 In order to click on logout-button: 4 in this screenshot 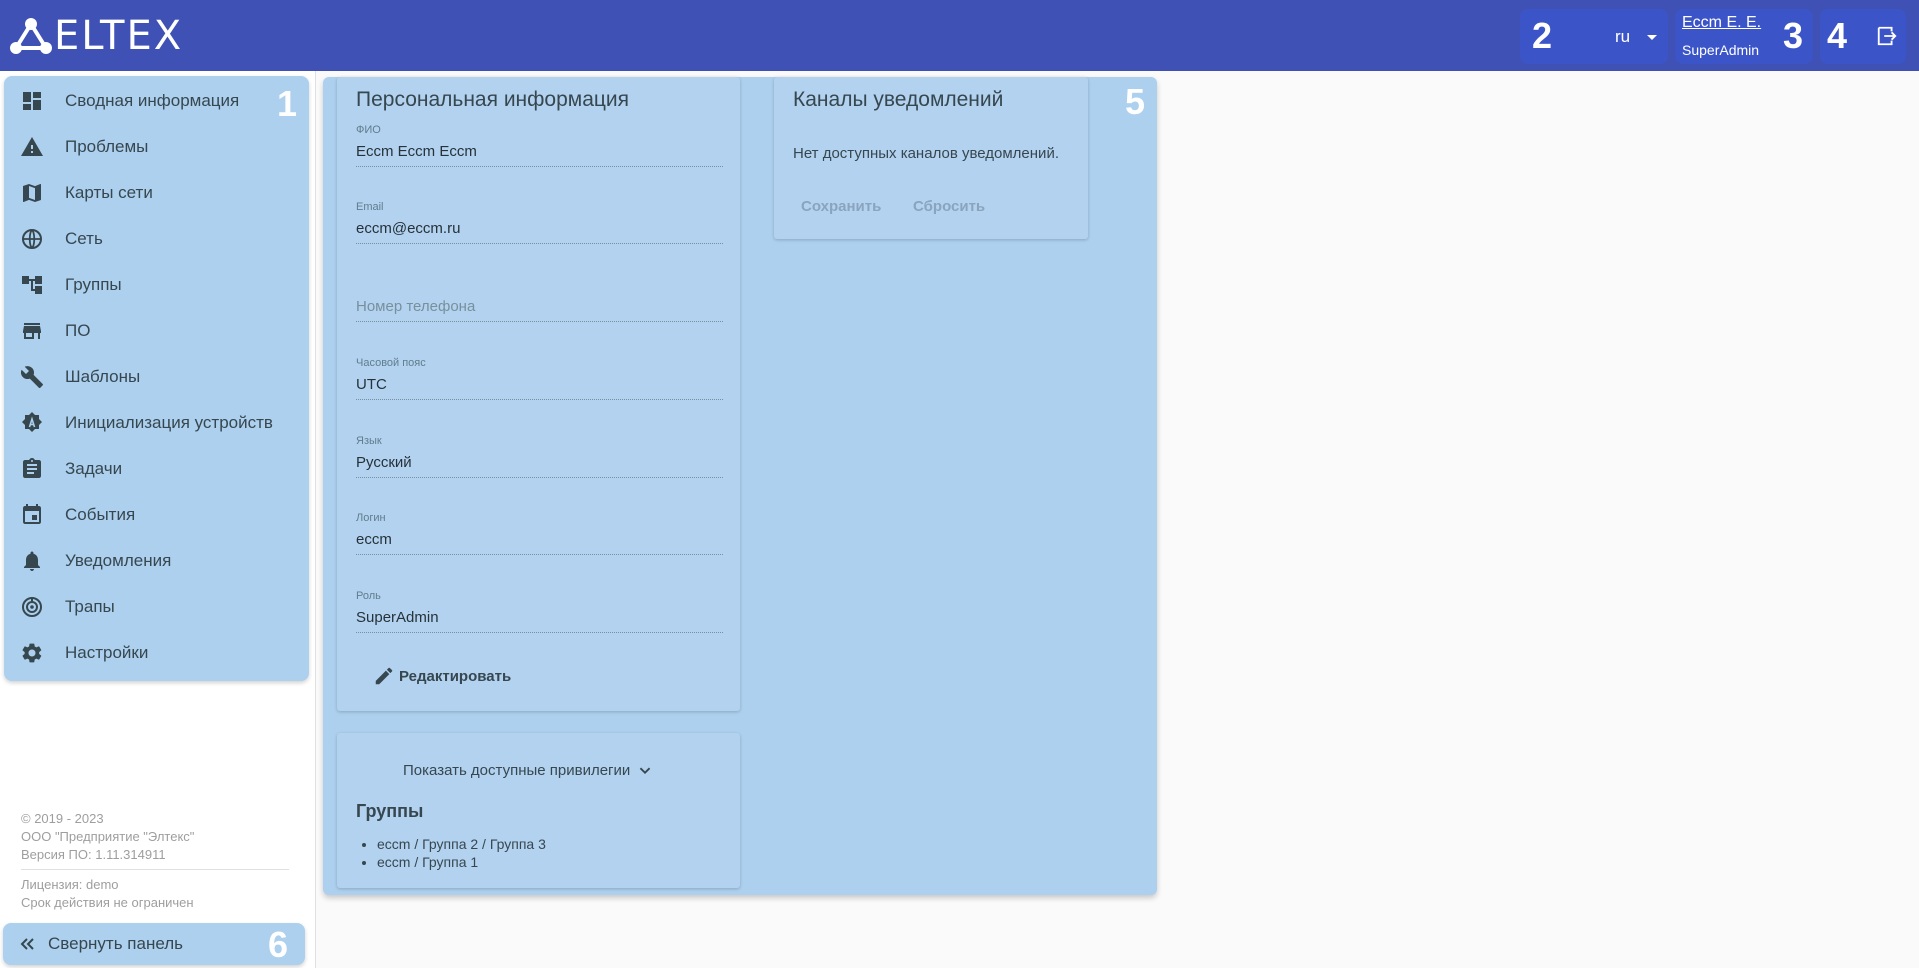, I will do `click(1863, 36)`.